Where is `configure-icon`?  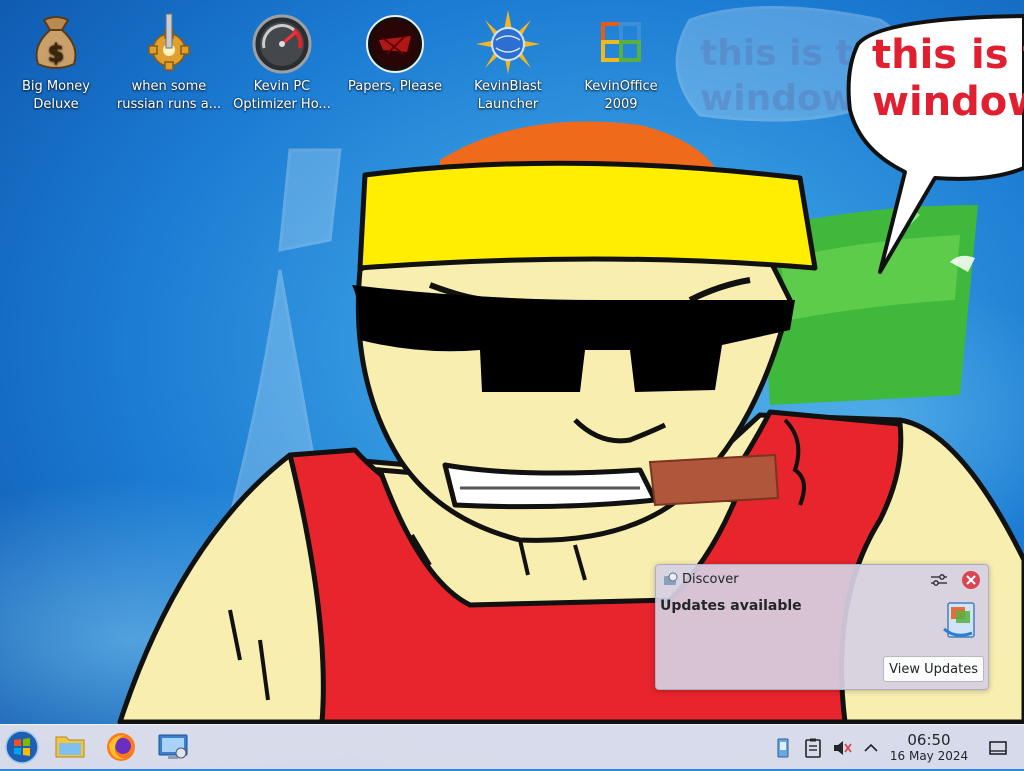 configure-icon is located at coordinates (939, 580).